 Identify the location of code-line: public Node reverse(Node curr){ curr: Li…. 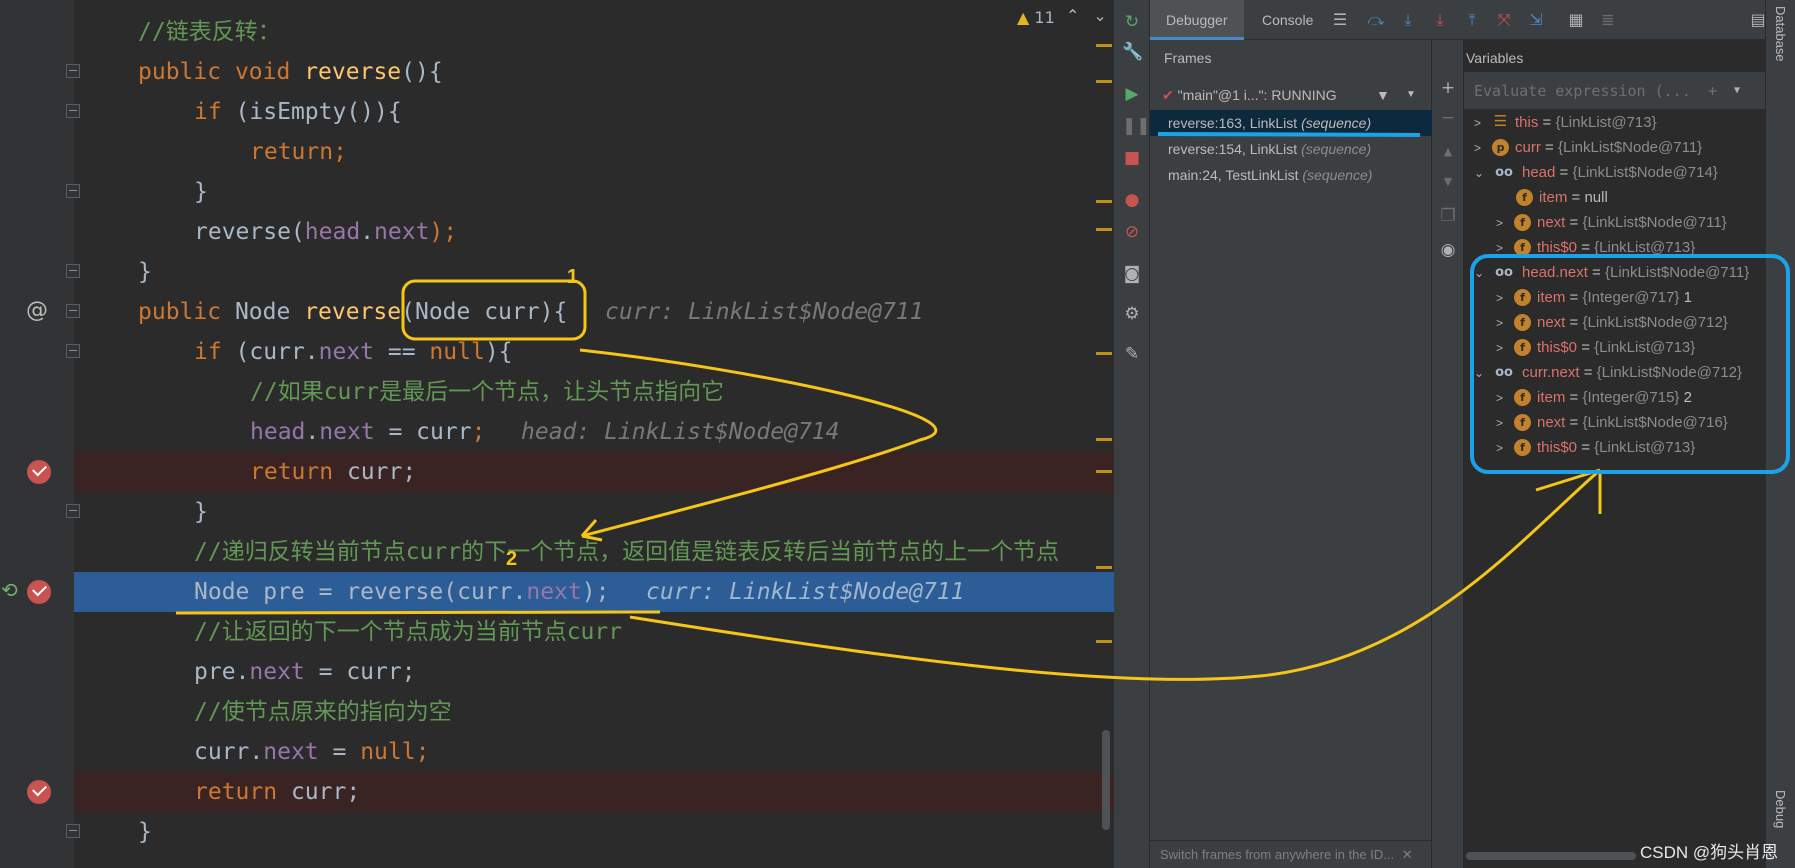
(594, 312).